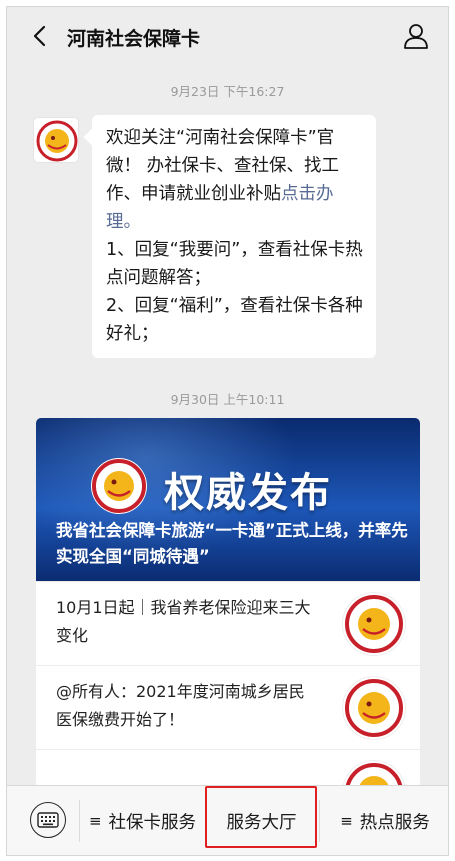 Image resolution: width=455 pixels, height=861 pixels. I want to click on menu-item-social-card-service: ≡ 社保卡服务, so click(142, 820).